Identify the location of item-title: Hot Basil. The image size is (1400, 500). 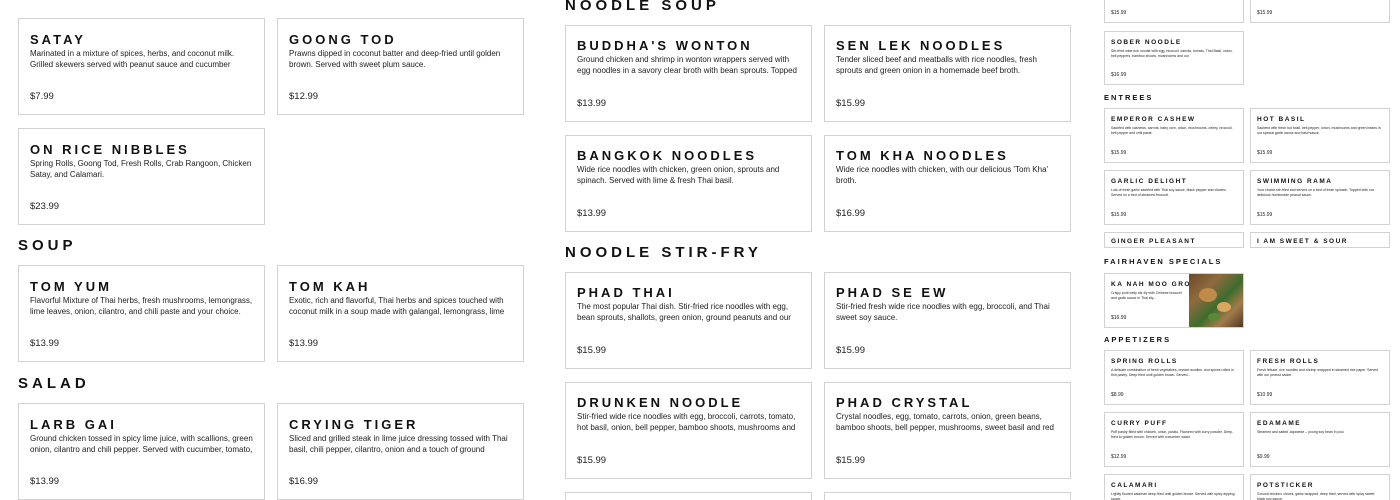
(1281, 119).